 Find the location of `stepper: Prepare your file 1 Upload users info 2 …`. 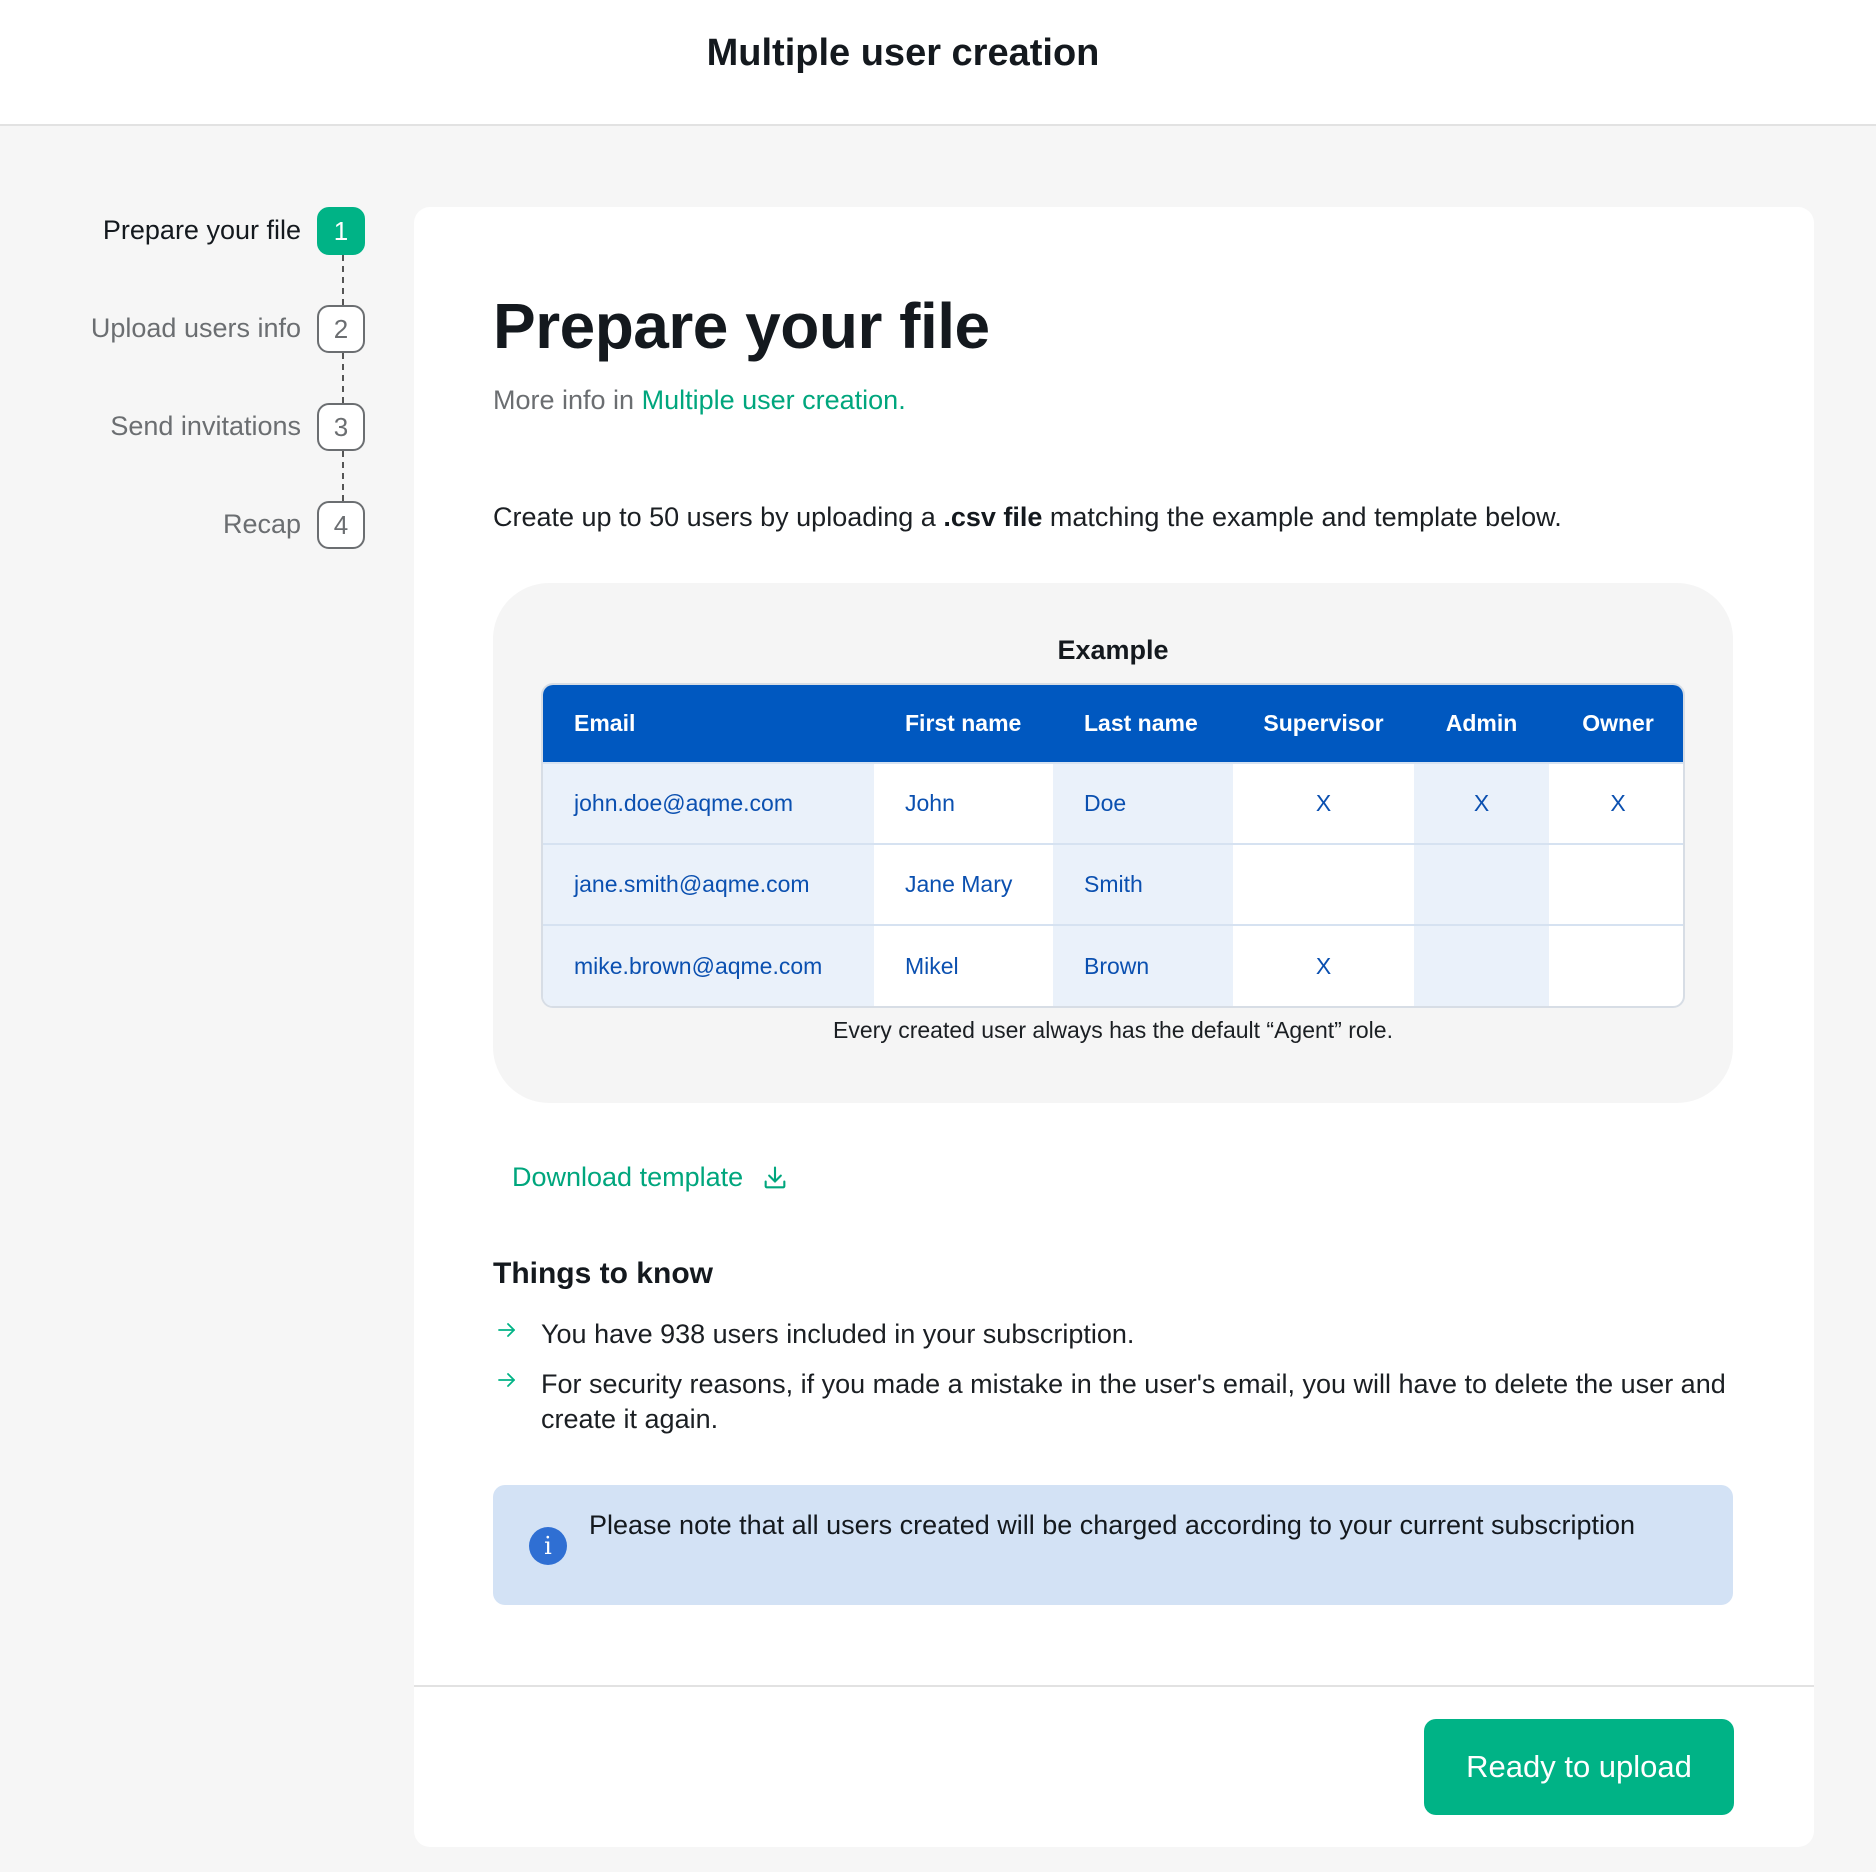

stepper: Prepare your file 1 Upload users info 2 … is located at coordinates (190, 300).